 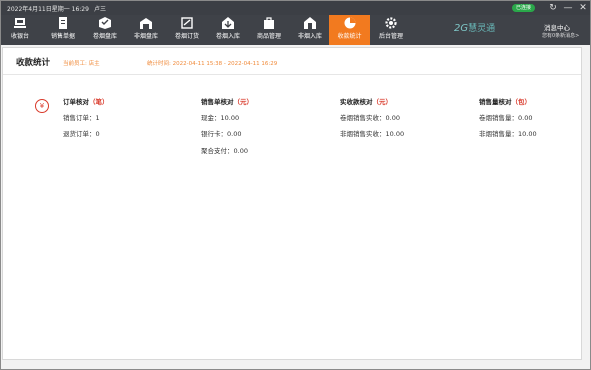 I want to click on nav-item-sales-docs: 销售单据, so click(x=63, y=30).